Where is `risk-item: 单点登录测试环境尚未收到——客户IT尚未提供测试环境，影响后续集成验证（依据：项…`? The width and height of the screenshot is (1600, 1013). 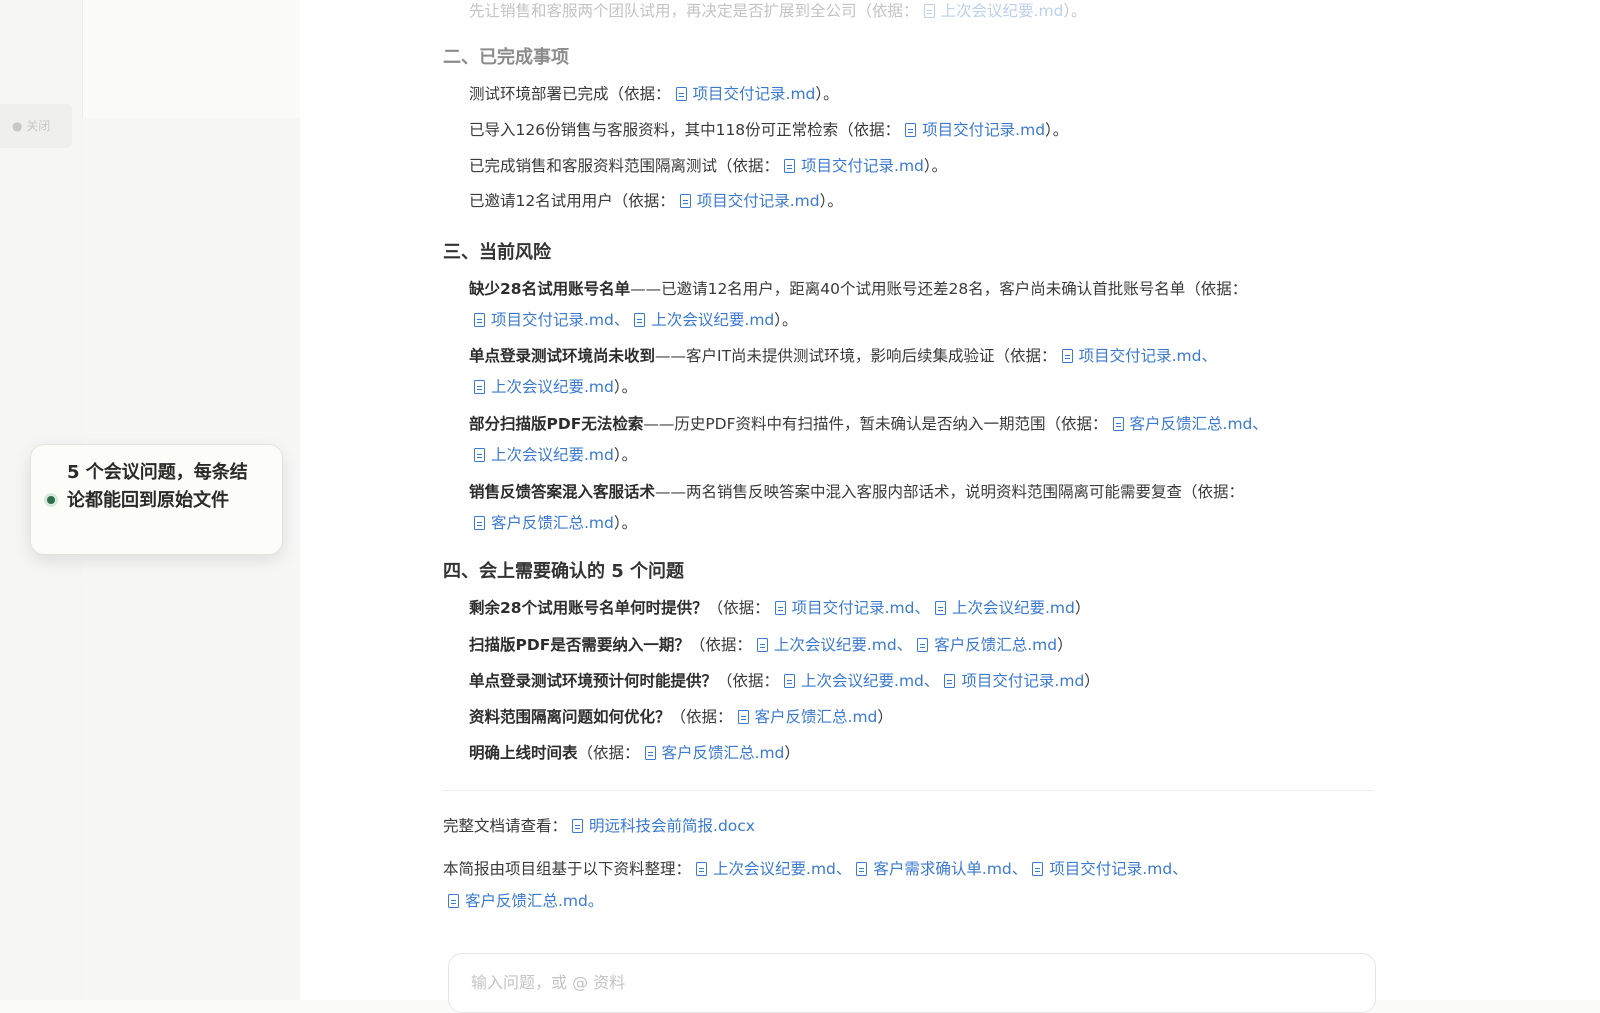
risk-item: 单点登录测试环境尚未收到——客户IT尚未提供测试环境，影响后续集成验证（依据：项… is located at coordinates (843, 356).